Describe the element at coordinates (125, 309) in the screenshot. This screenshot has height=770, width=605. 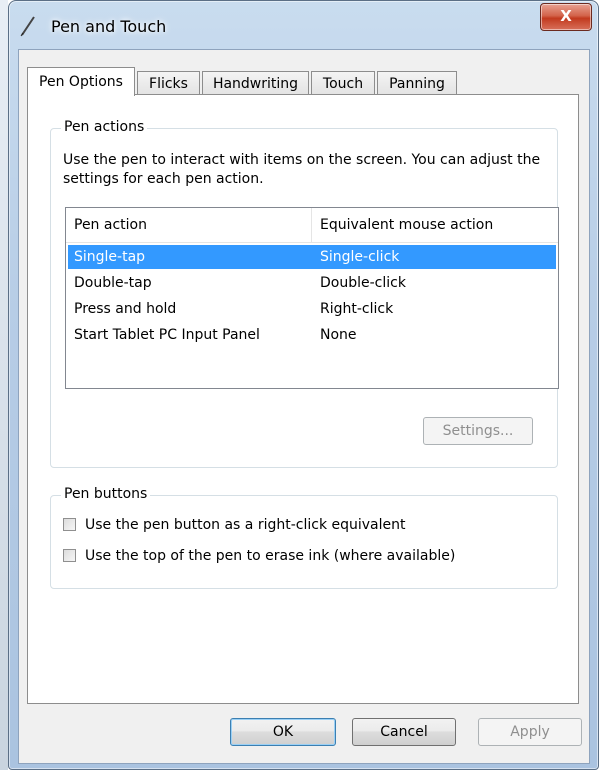
I see `pen-action-cell: Press and hold` at that location.